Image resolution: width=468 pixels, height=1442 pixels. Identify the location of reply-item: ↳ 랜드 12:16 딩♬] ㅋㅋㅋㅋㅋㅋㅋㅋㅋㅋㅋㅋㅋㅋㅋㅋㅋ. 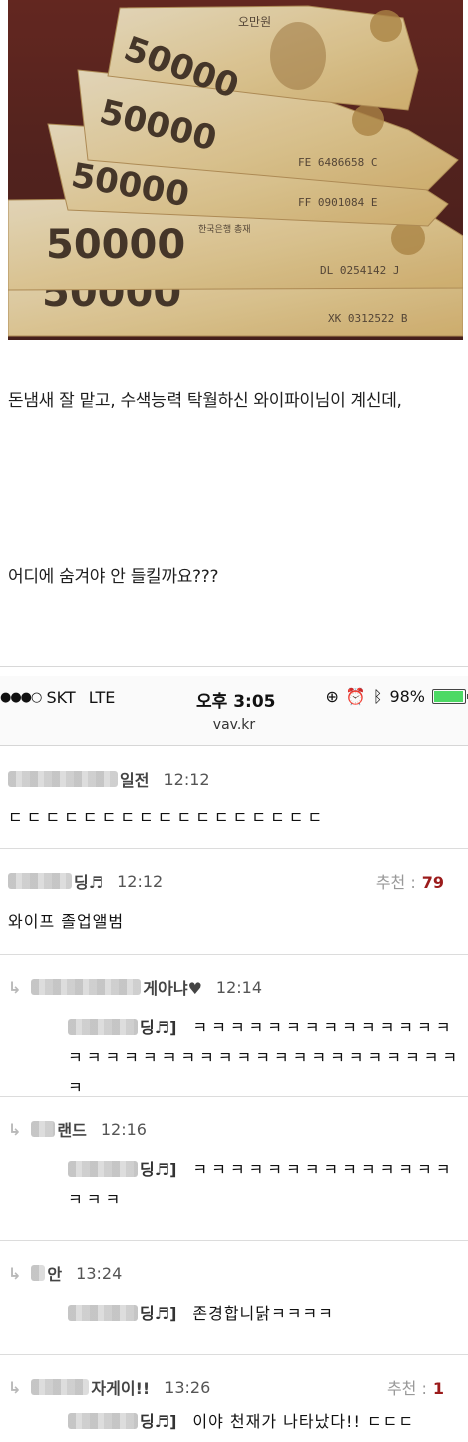
(234, 1169).